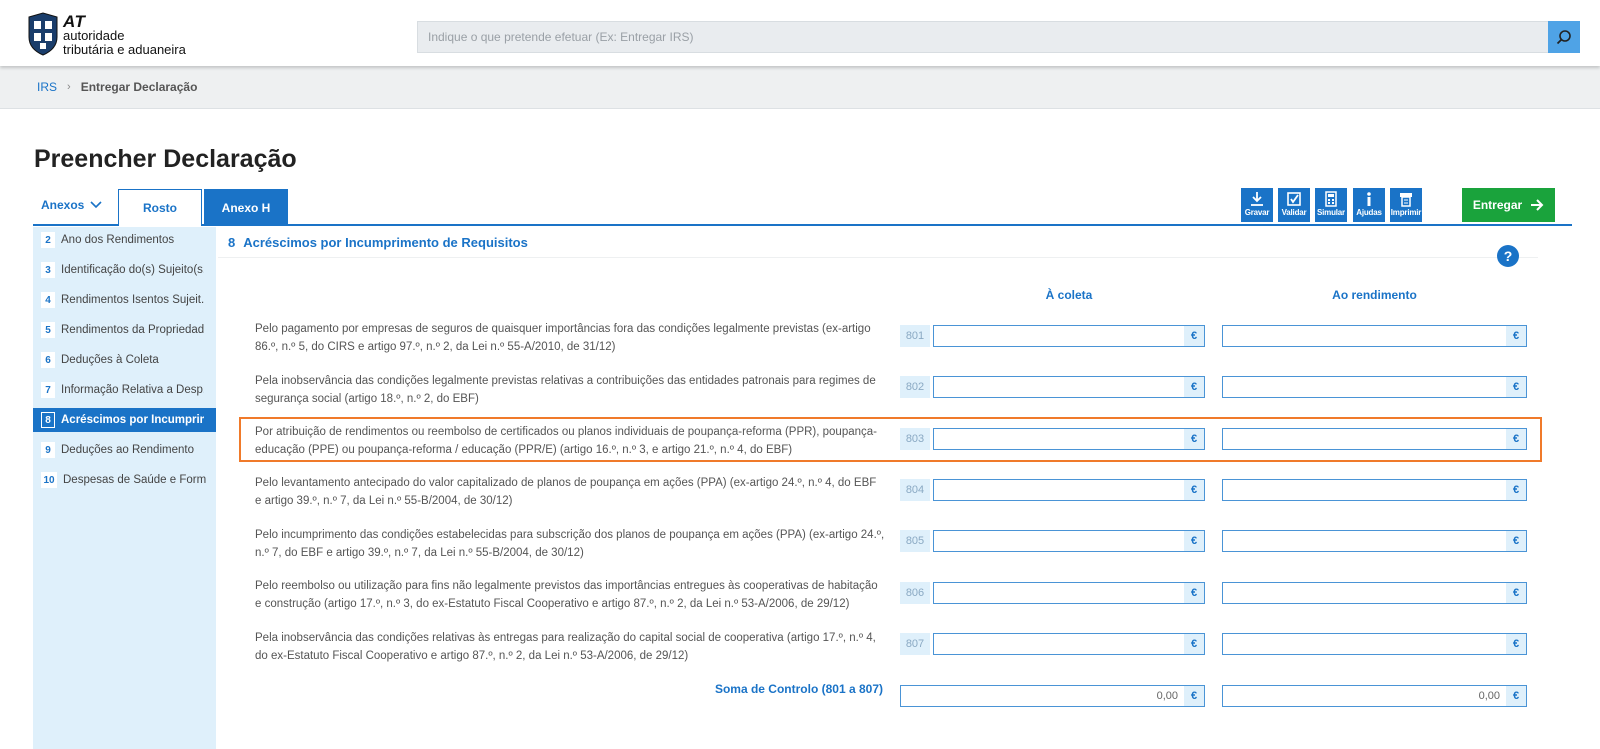 The width and height of the screenshot is (1600, 749). I want to click on ajudas-button: Ajudas, so click(1369, 205).